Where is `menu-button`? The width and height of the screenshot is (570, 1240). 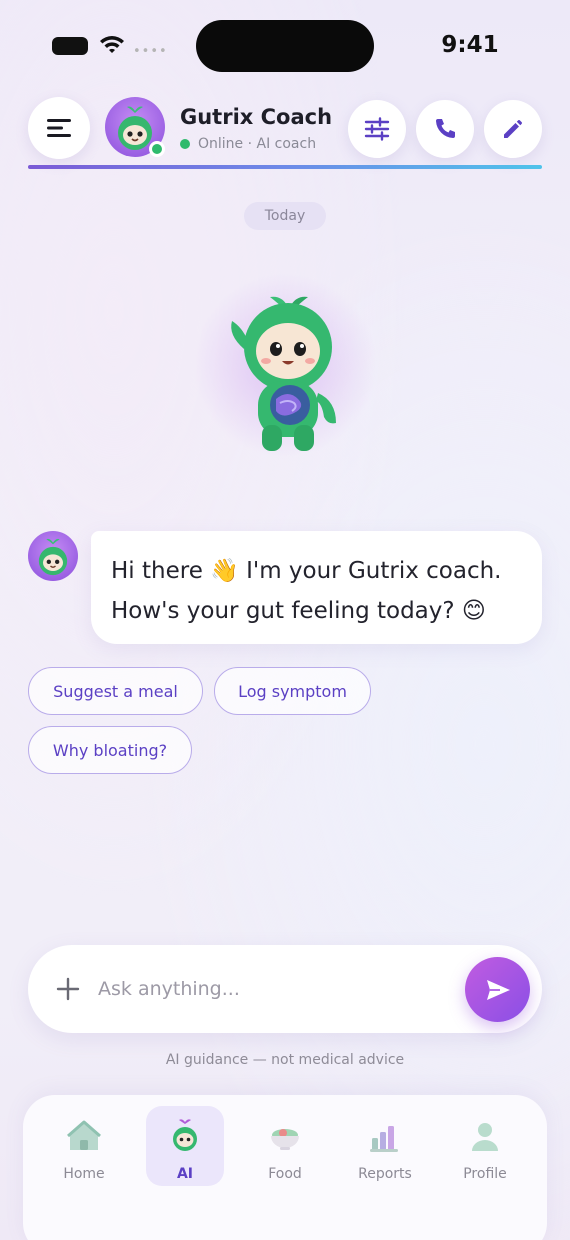
menu-button is located at coordinates (59, 128).